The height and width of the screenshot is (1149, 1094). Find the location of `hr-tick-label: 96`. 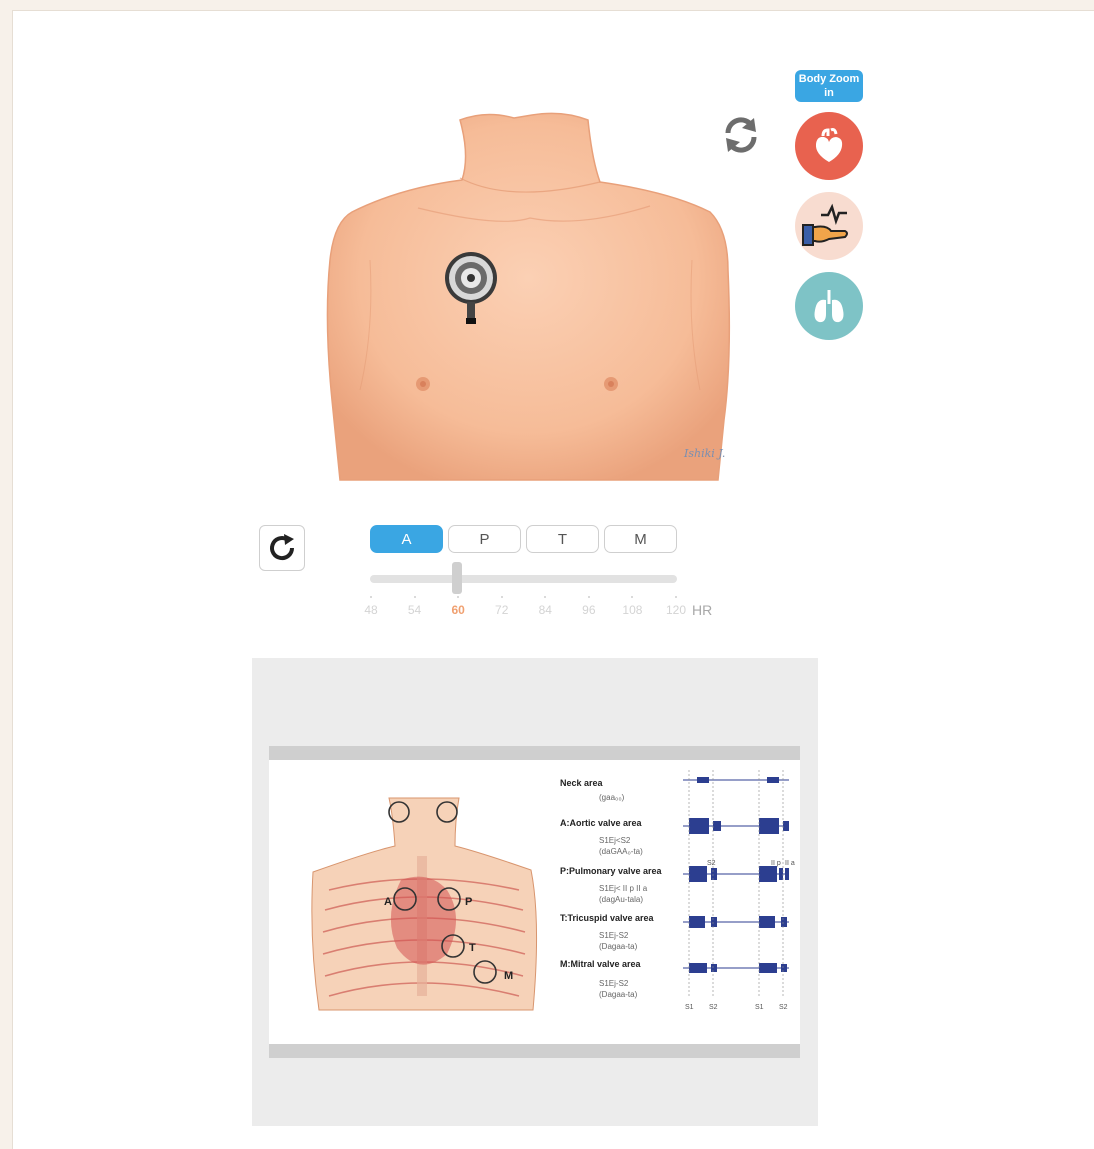

hr-tick-label: 96 is located at coordinates (588, 610).